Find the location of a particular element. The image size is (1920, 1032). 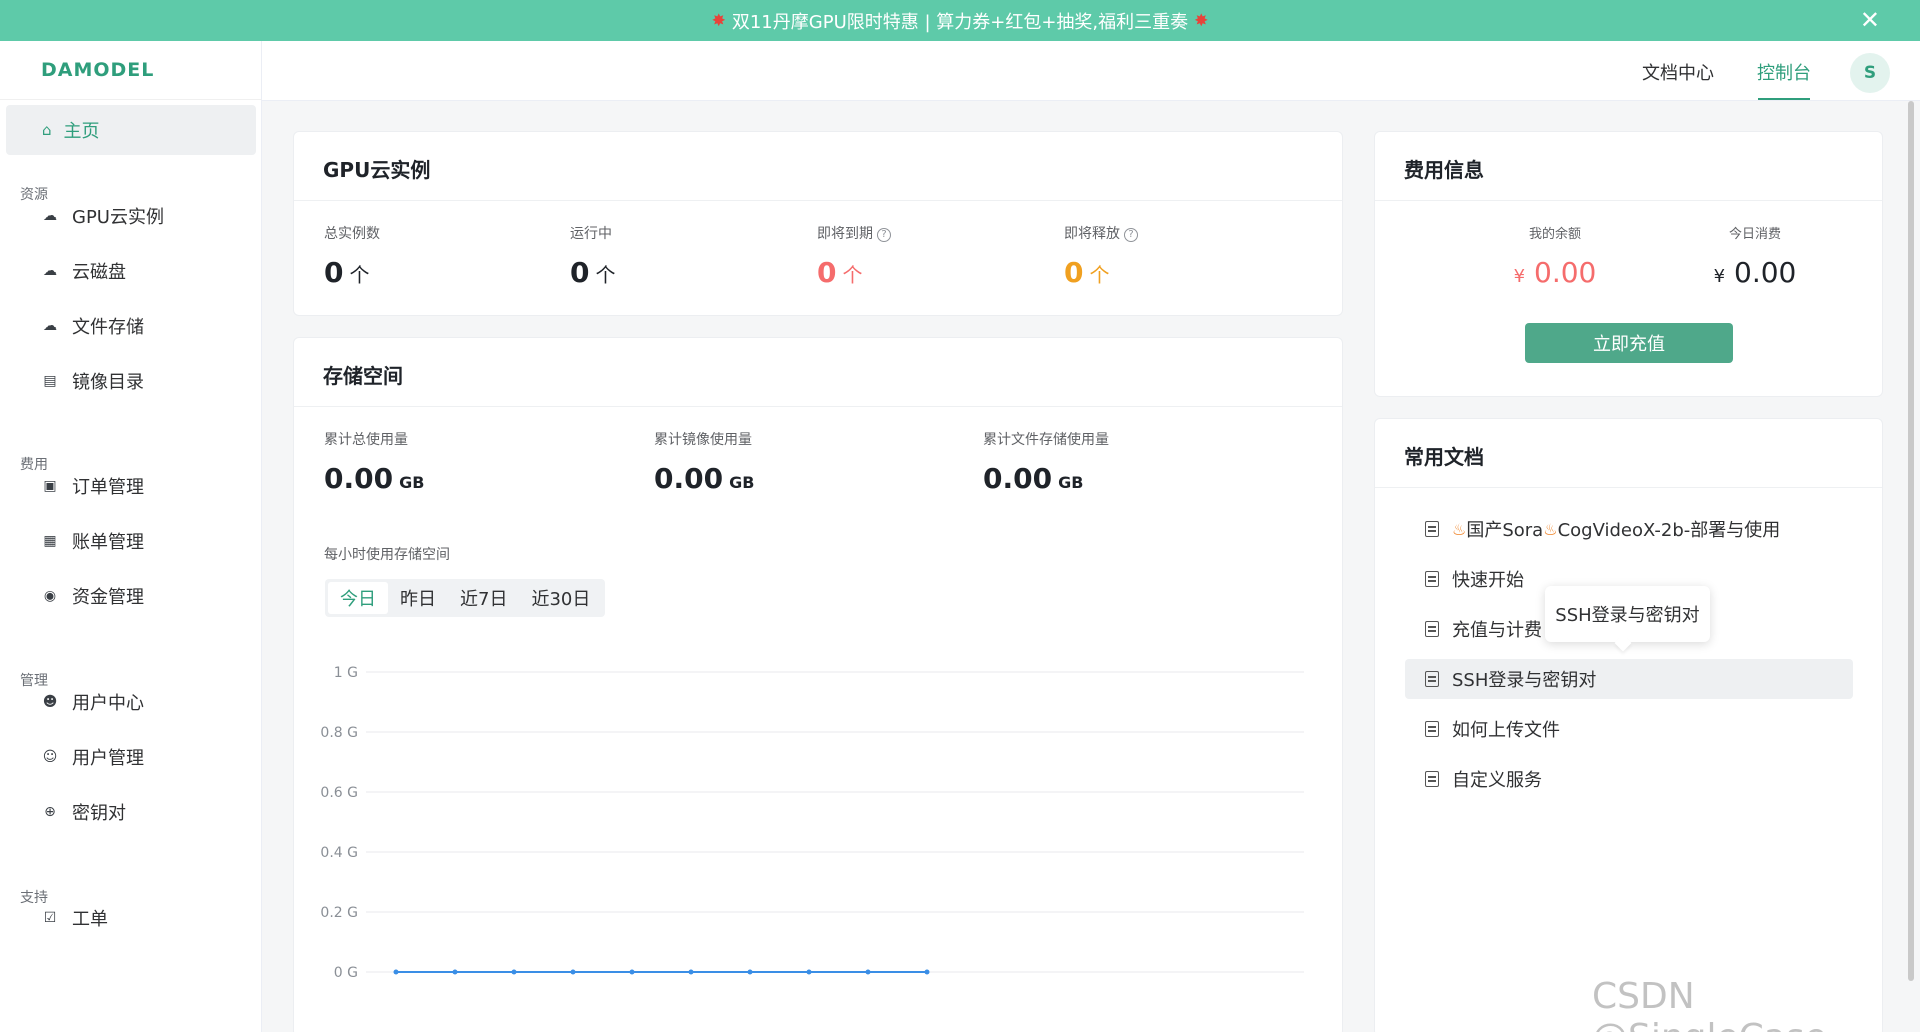

avatar: S is located at coordinates (1870, 73).